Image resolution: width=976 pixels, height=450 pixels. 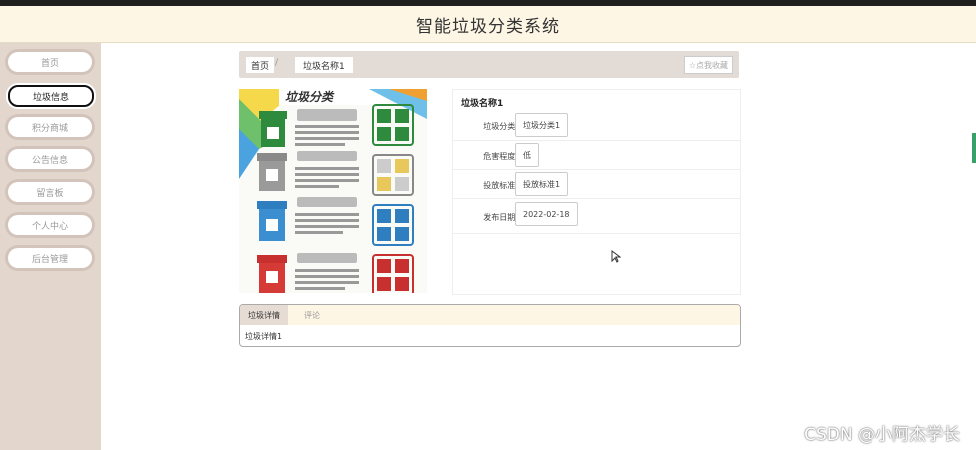 I want to click on detail-row-hazard: 危害程度: 低, so click(x=596, y=155).